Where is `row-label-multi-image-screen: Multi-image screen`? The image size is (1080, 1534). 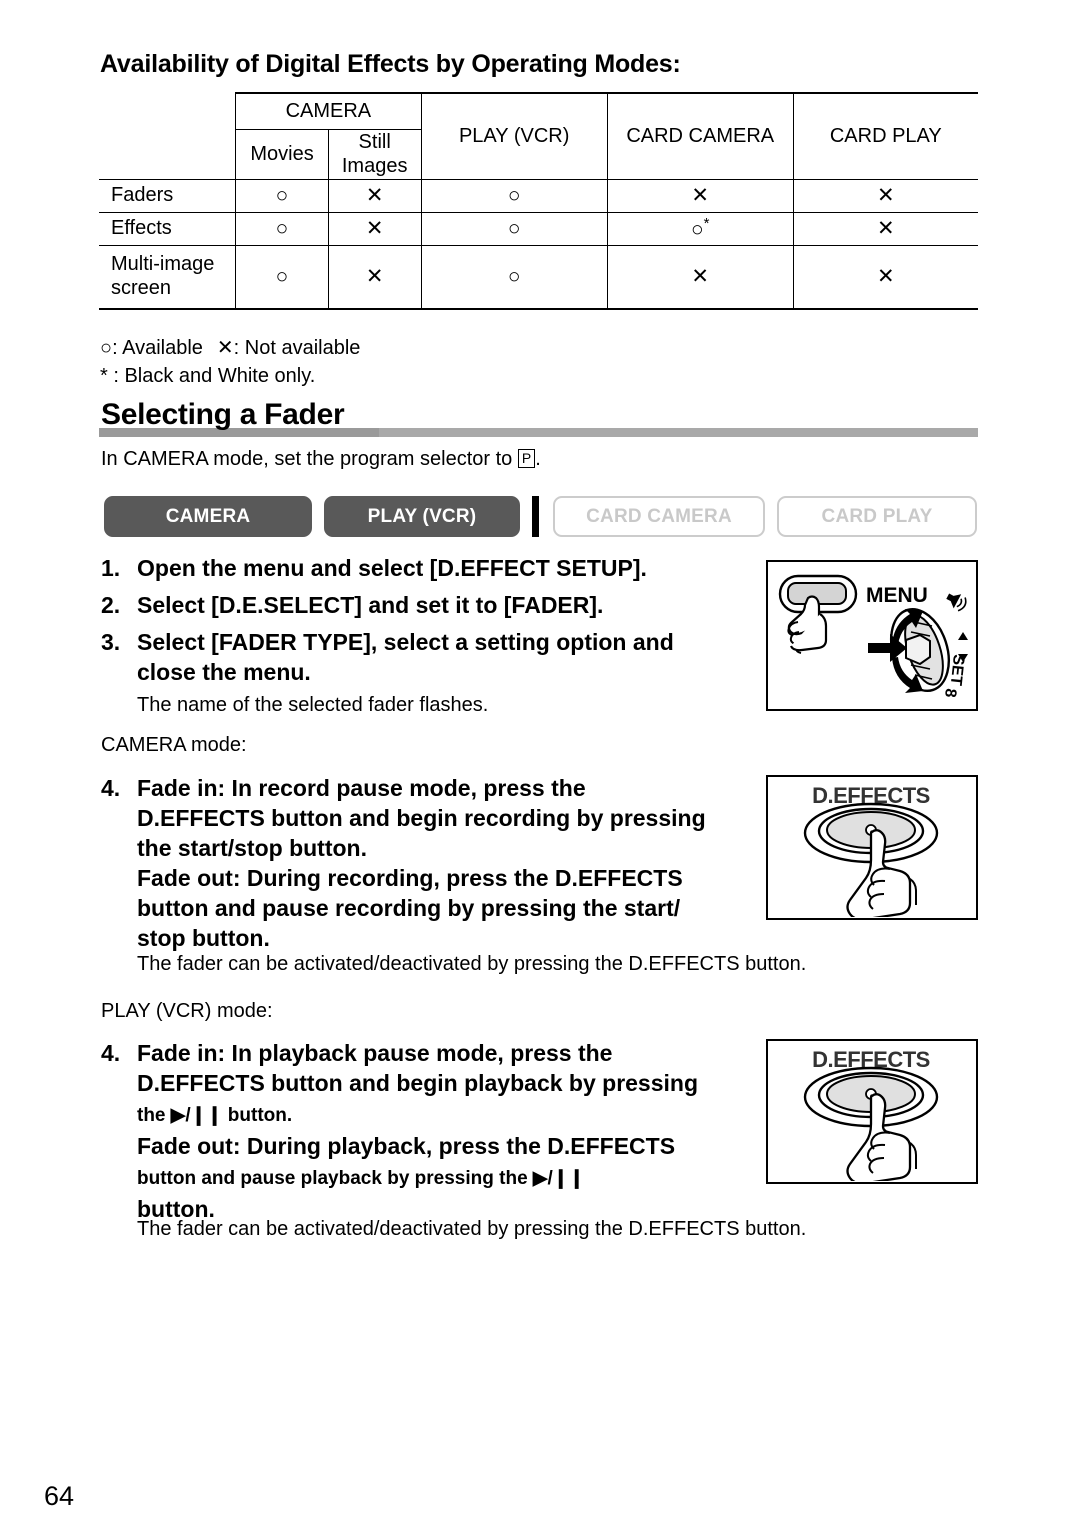 row-label-multi-image-screen: Multi-image screen is located at coordinates (168, 277).